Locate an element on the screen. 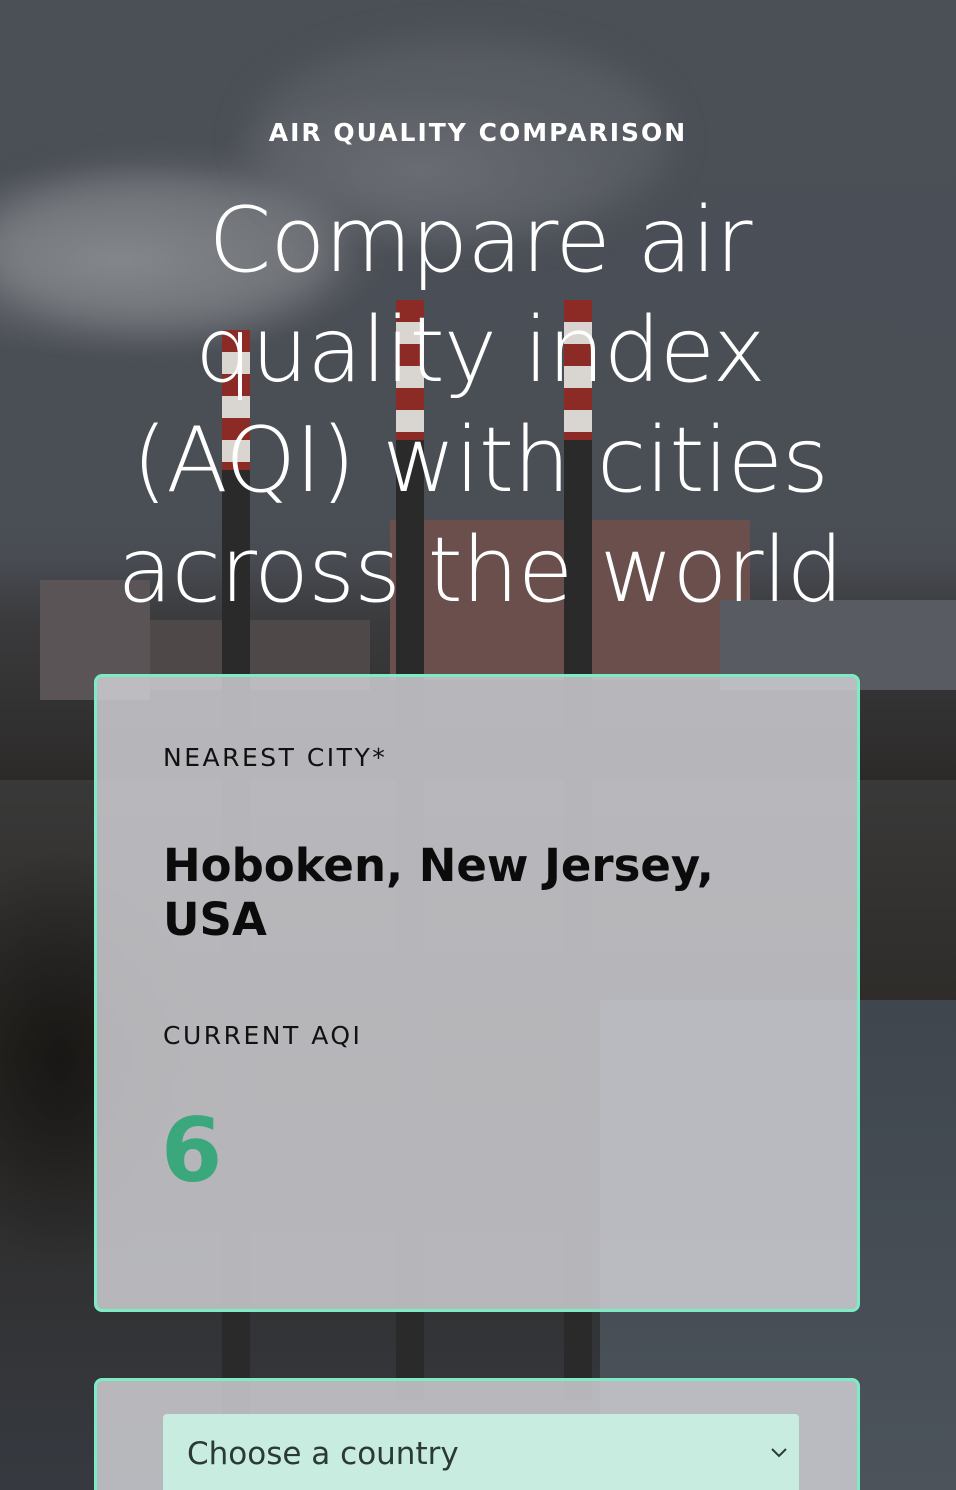 This screenshot has height=1490, width=956. chevron-down-icon is located at coordinates (779, 1453).